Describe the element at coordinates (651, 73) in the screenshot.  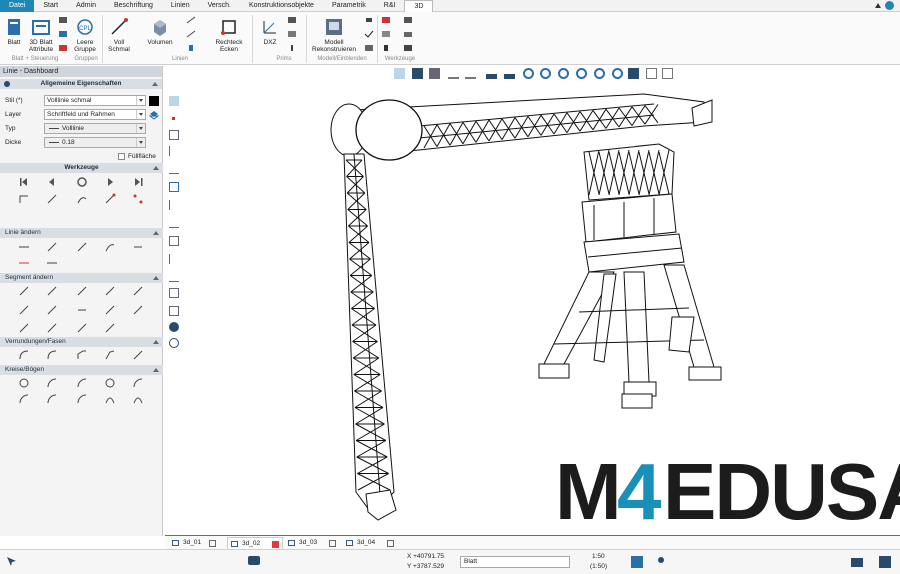
I see `measure-icon` at that location.